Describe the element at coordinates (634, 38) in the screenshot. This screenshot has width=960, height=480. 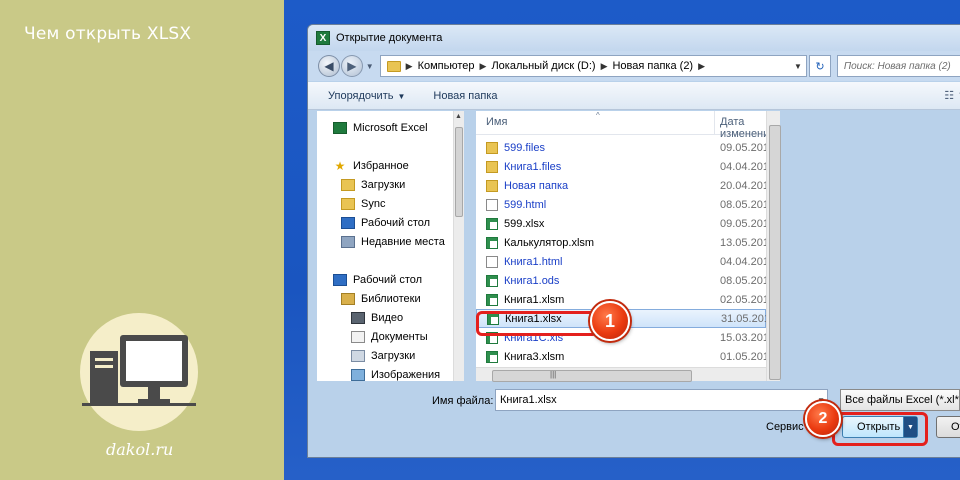
I see `title-bar: X Открытие документа` at that location.